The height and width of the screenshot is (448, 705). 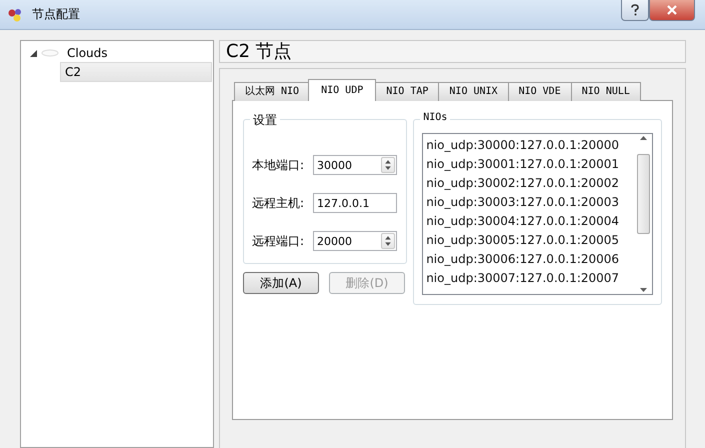 I want to click on field-label: 本地端口:, so click(x=279, y=165).